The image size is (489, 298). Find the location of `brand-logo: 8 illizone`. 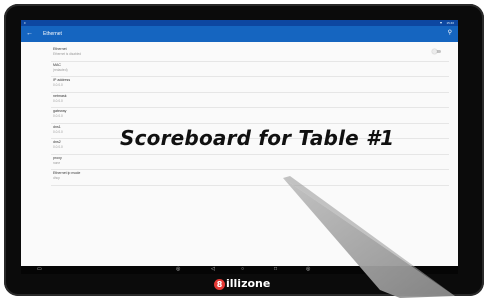

brand-logo: 8 illizone is located at coordinates (242, 283).